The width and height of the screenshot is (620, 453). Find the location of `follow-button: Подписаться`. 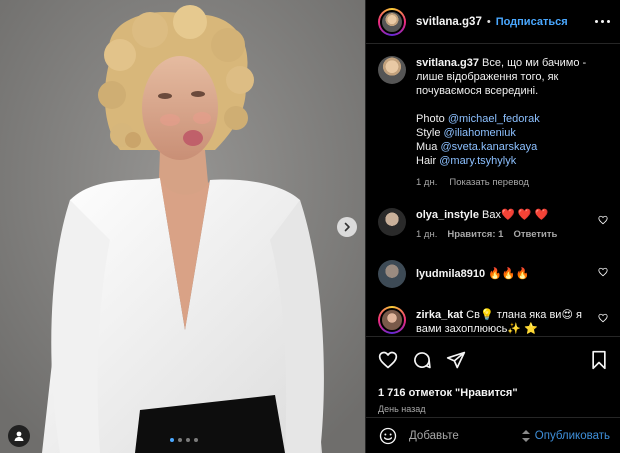

follow-button: Подписаться is located at coordinates (532, 22).